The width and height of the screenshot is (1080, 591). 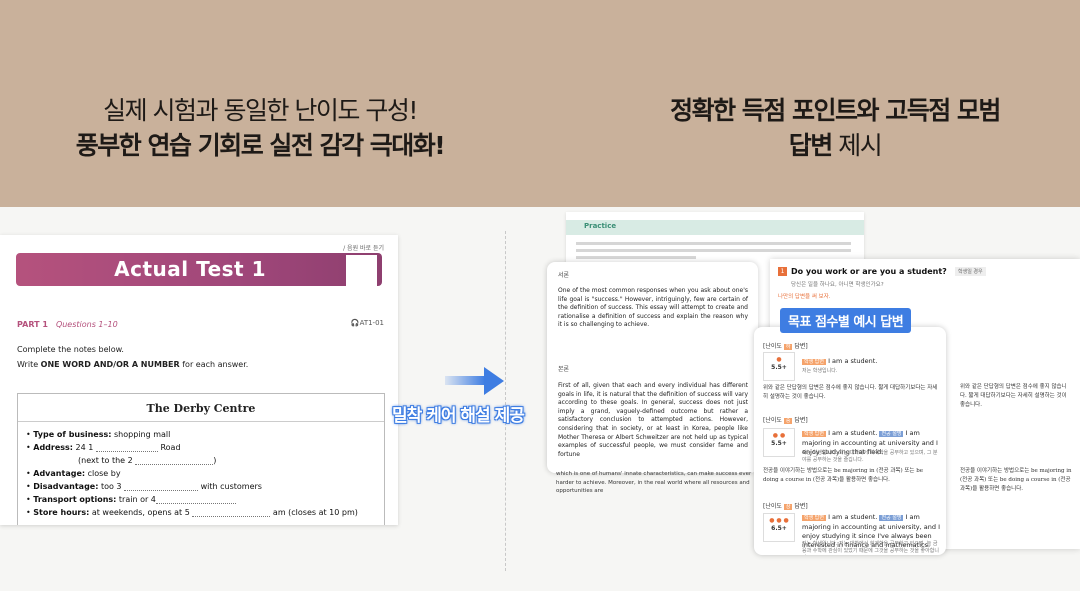 I want to click on note-3-after: ), so click(x=215, y=460).